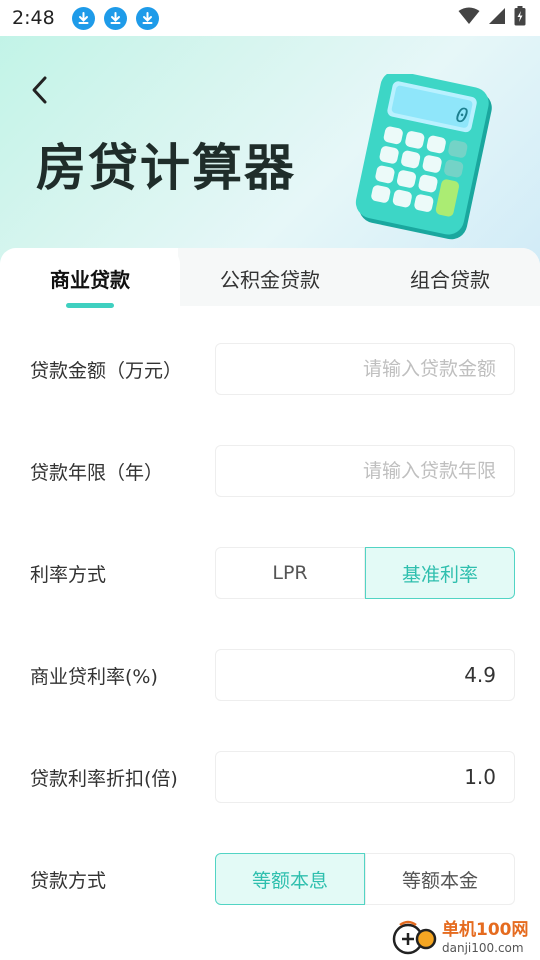  I want to click on loan-amount-row: 贷款金额（万元）, so click(270, 369).